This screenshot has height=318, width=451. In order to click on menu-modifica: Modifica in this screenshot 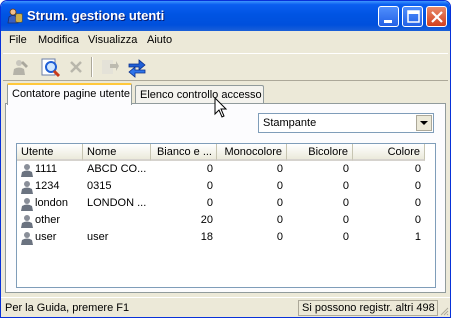, I will do `click(58, 40)`.